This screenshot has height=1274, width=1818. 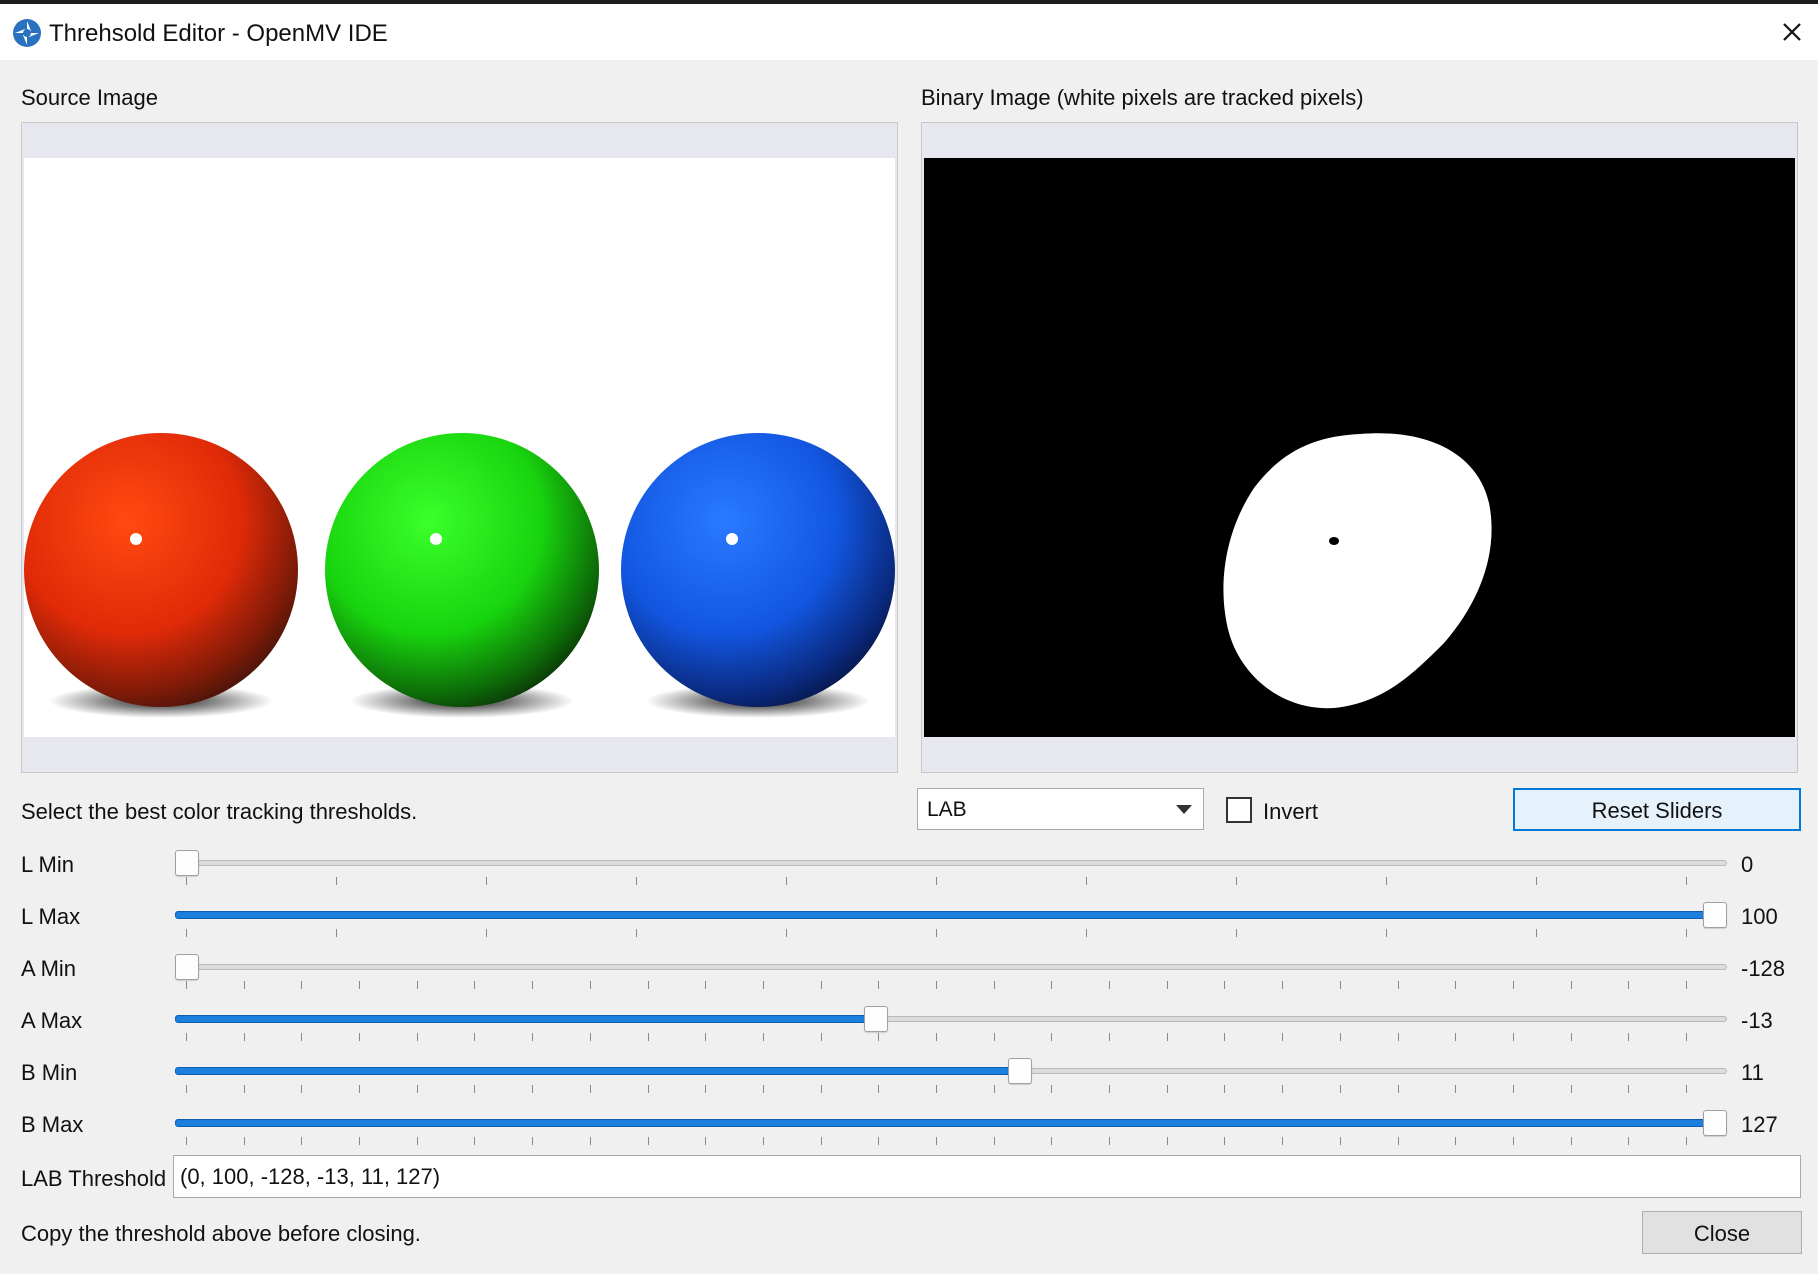 What do you see at coordinates (221, 1233) in the screenshot?
I see `footer-note: Copy the threshold above before closing.` at bounding box center [221, 1233].